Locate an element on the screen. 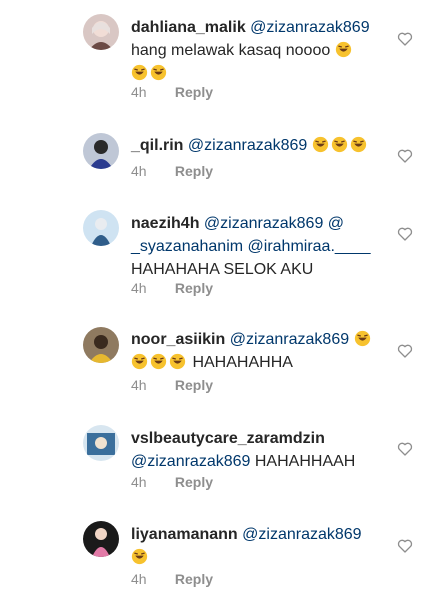 The width and height of the screenshot is (439, 600). comment-username: liyanamanann is located at coordinates (184, 534).